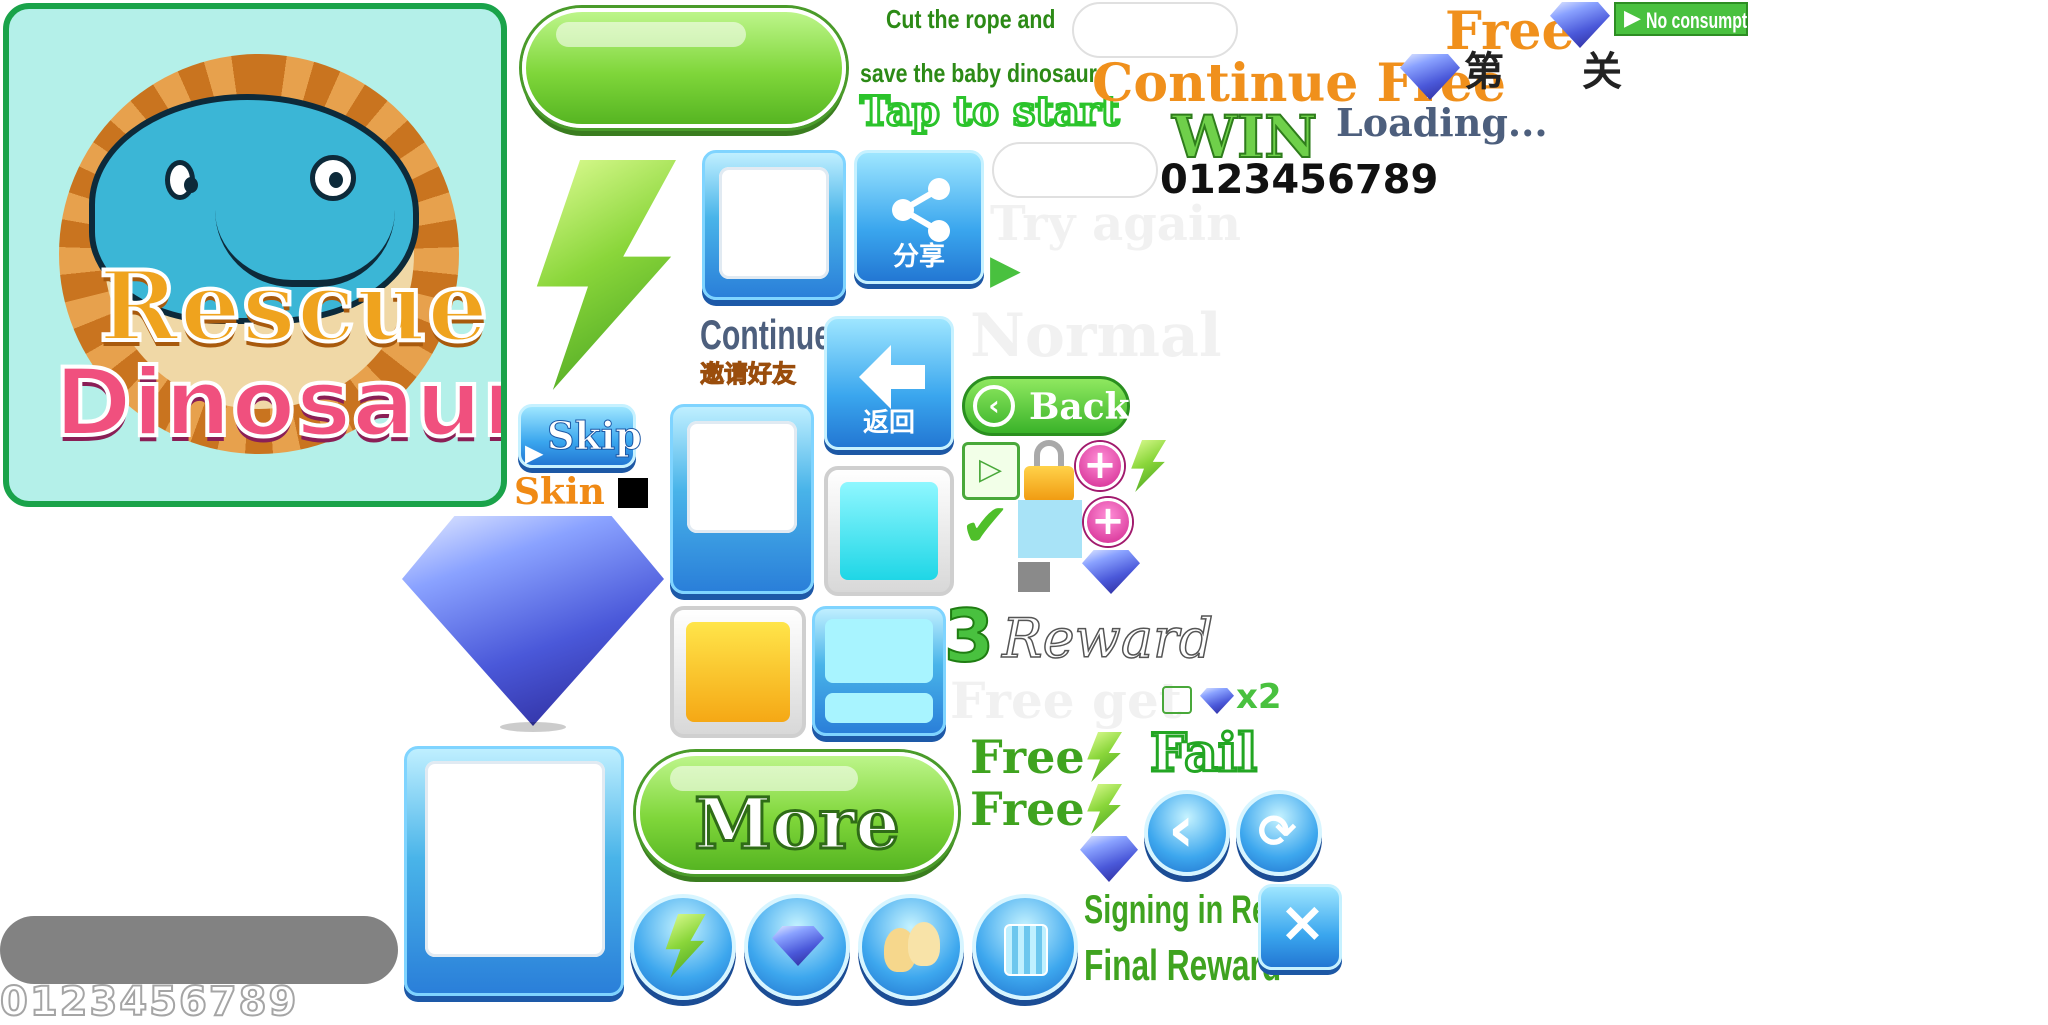 The image size is (2048, 1025). Describe the element at coordinates (595, 435) in the screenshot. I see `skip-label: Skip` at that location.